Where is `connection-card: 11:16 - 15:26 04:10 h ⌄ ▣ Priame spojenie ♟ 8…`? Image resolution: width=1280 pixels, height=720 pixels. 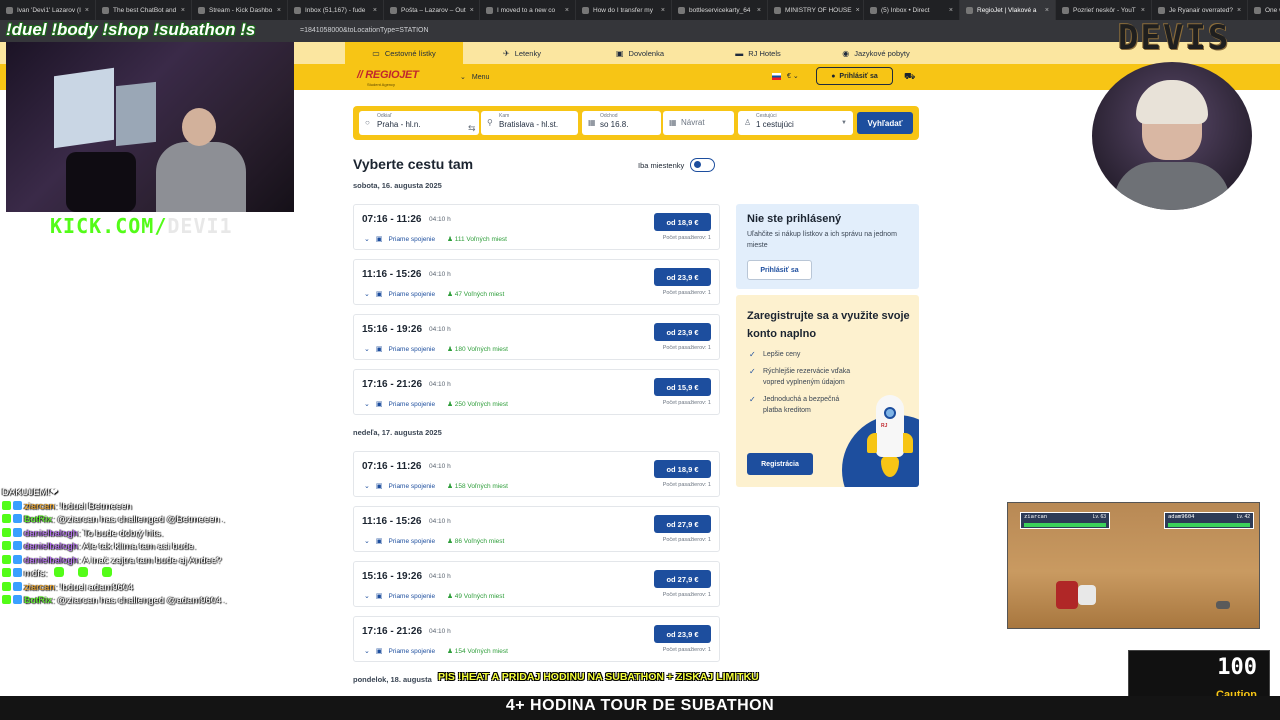
connection-card: 11:16 - 15:26 04:10 h ⌄ ▣ Priame spojenie ♟ 8… is located at coordinates (536, 529).